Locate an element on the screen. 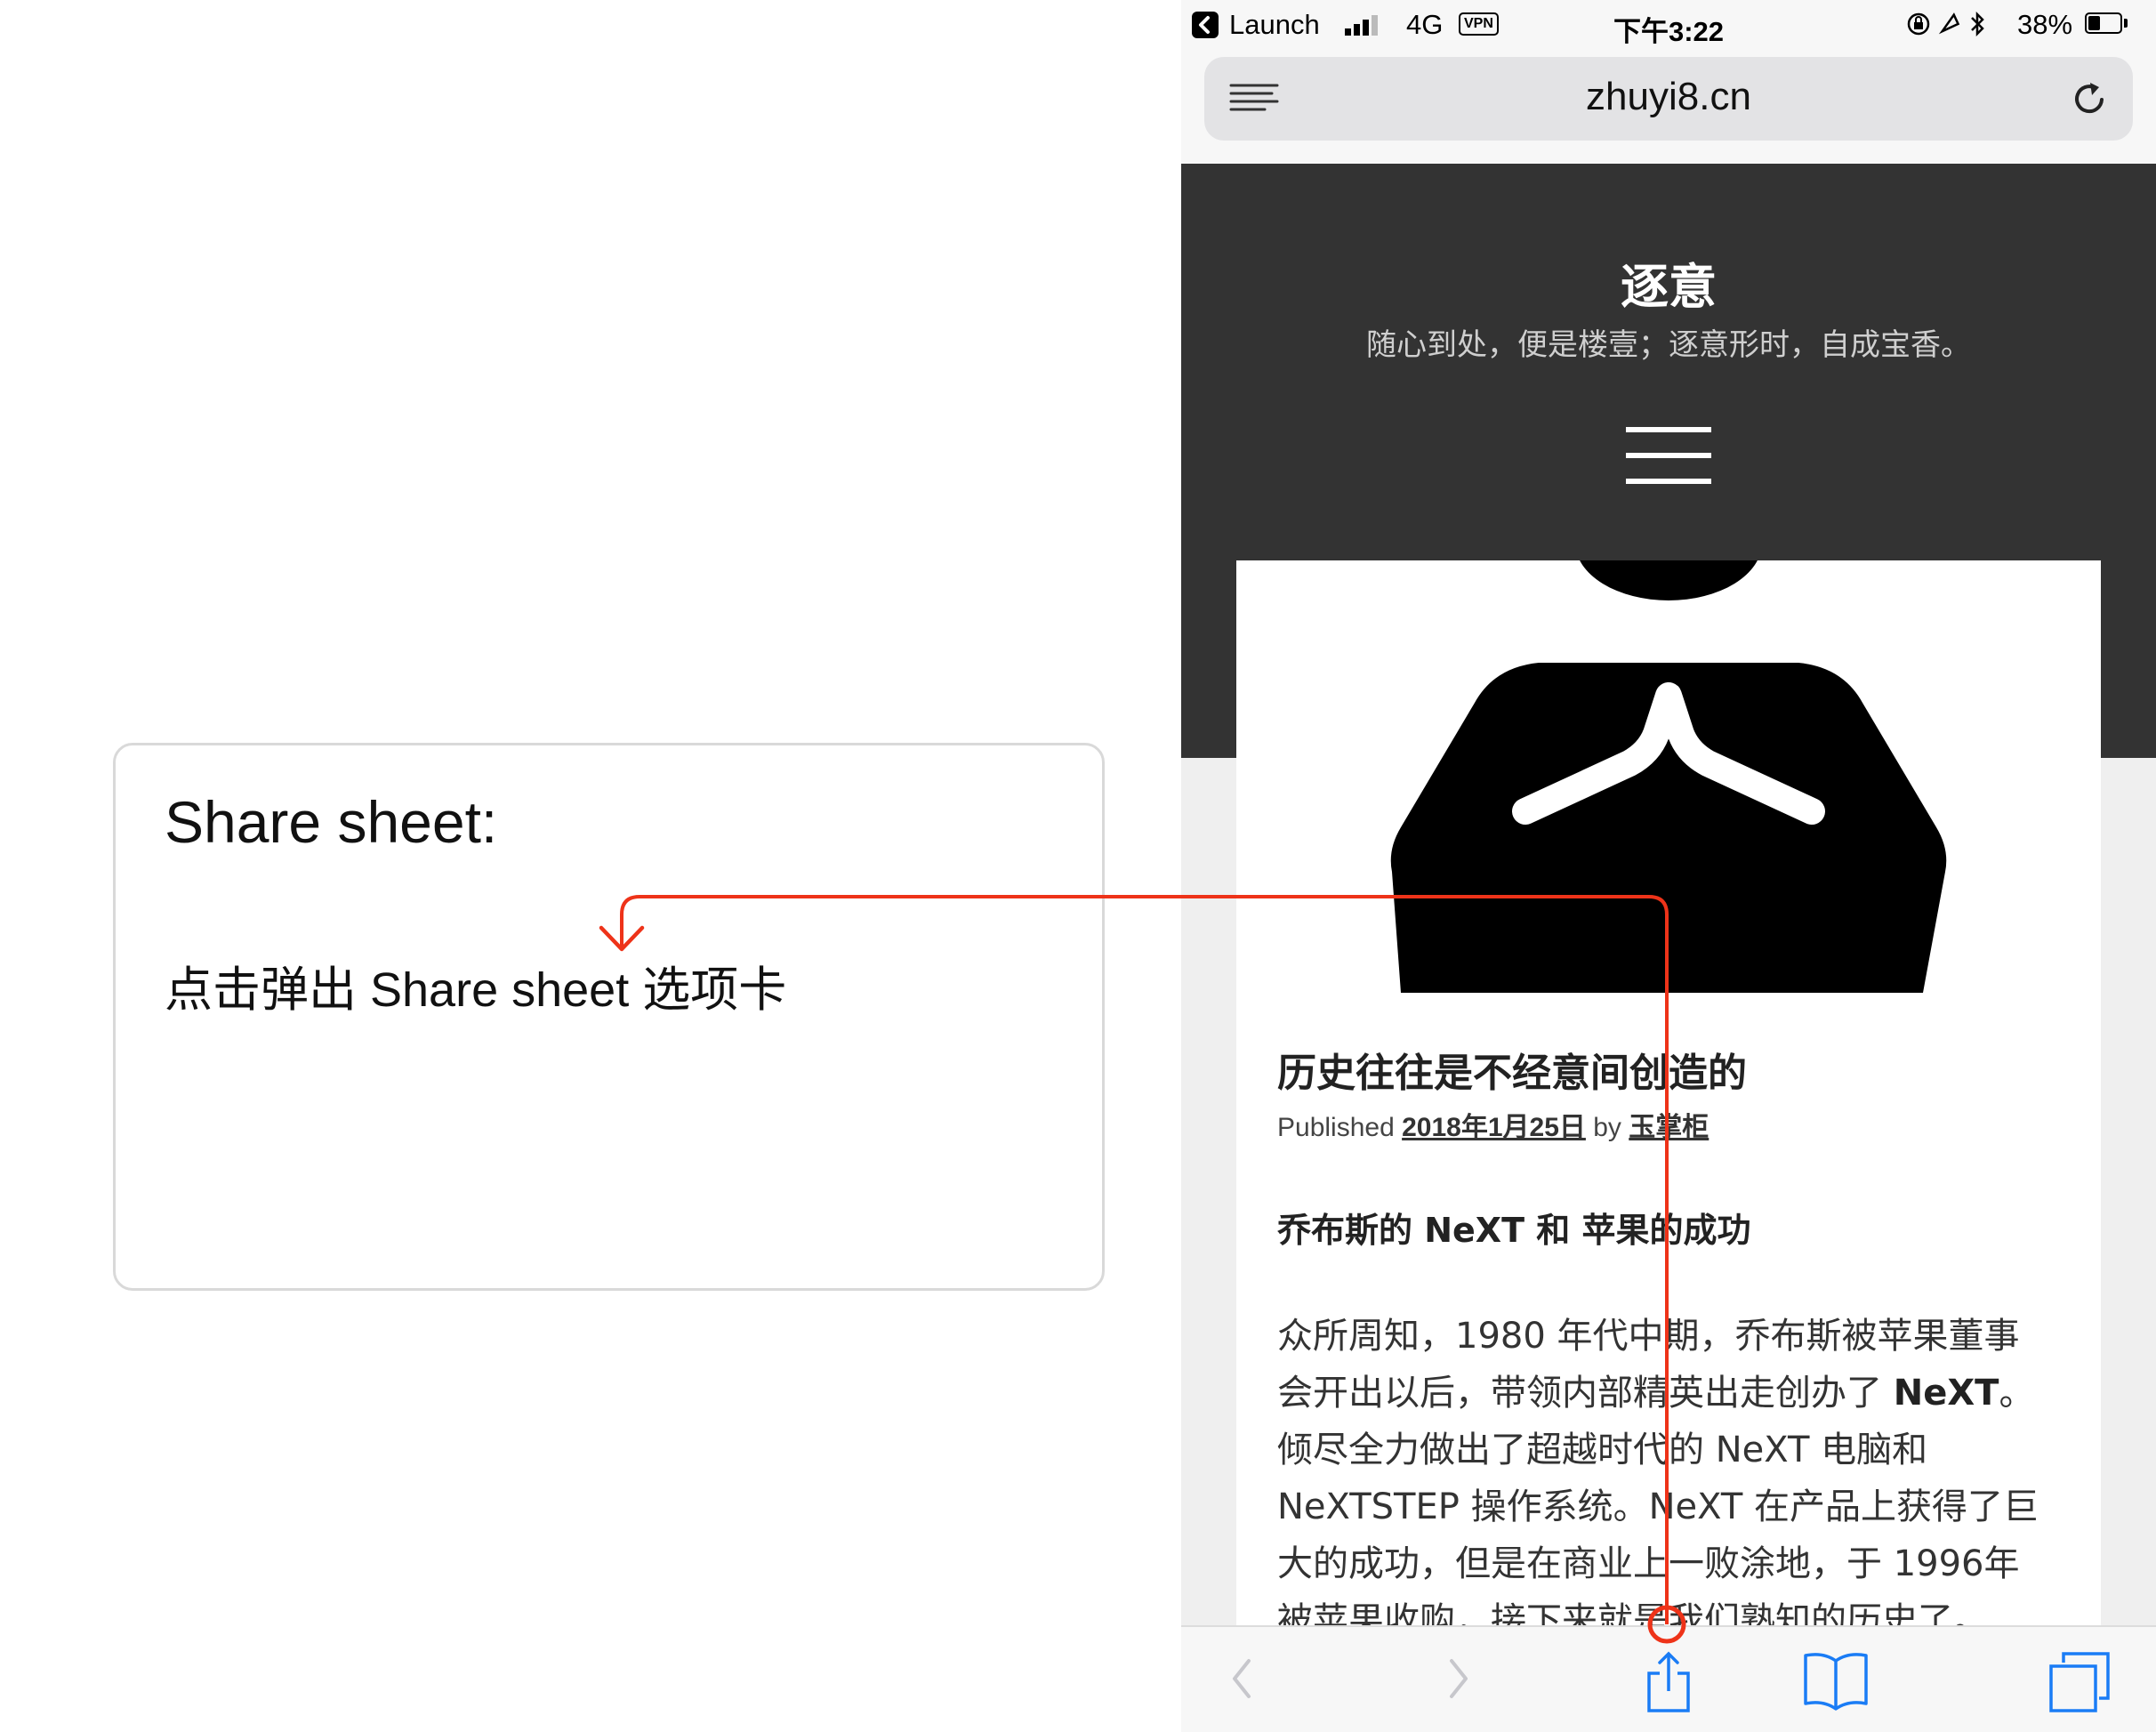  body-line: NeXTSTEP 操作系统。NeXT 在产品上获得了巨 is located at coordinates (1658, 1507).